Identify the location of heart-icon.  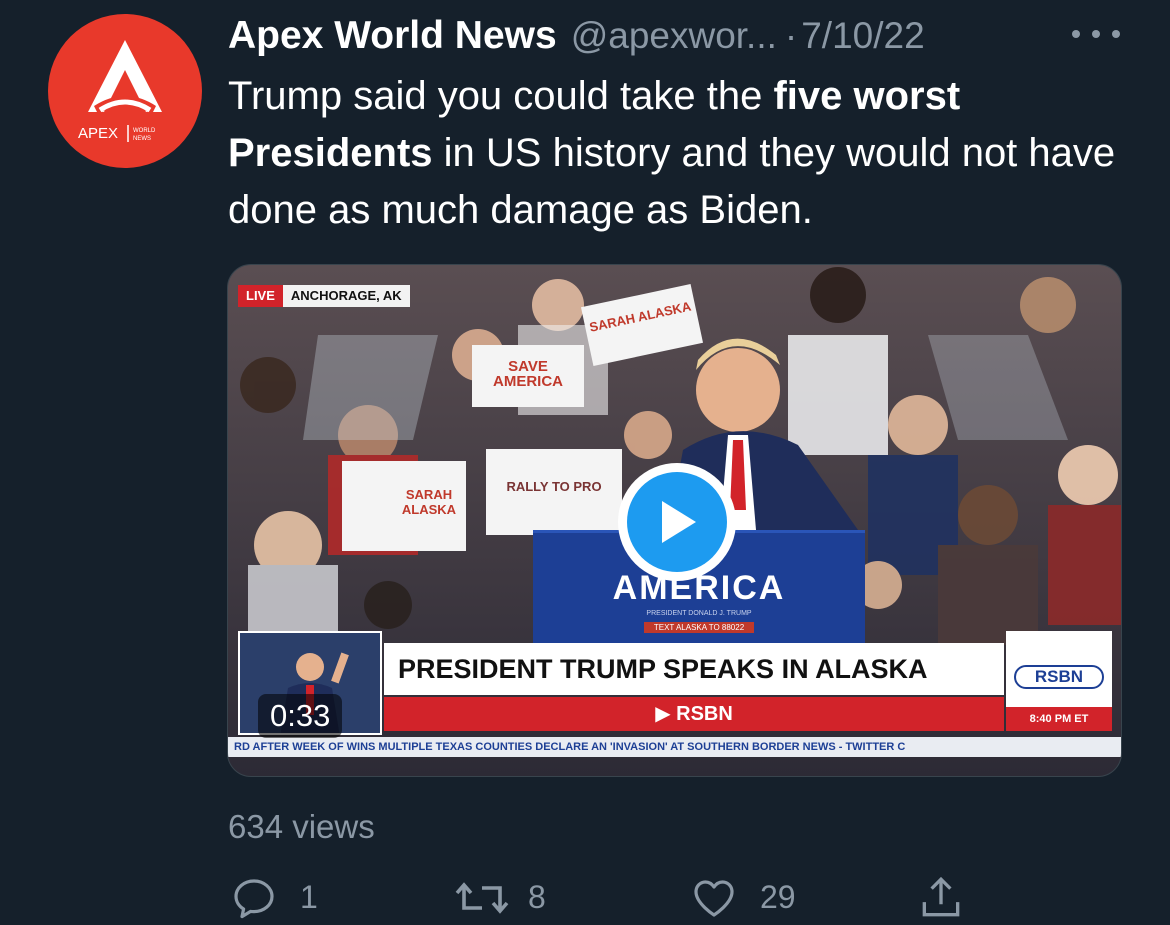
(714, 898).